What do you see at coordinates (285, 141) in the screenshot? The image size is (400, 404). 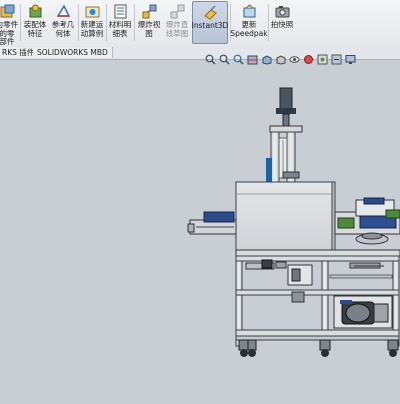 I see `vertical-press-column` at bounding box center [285, 141].